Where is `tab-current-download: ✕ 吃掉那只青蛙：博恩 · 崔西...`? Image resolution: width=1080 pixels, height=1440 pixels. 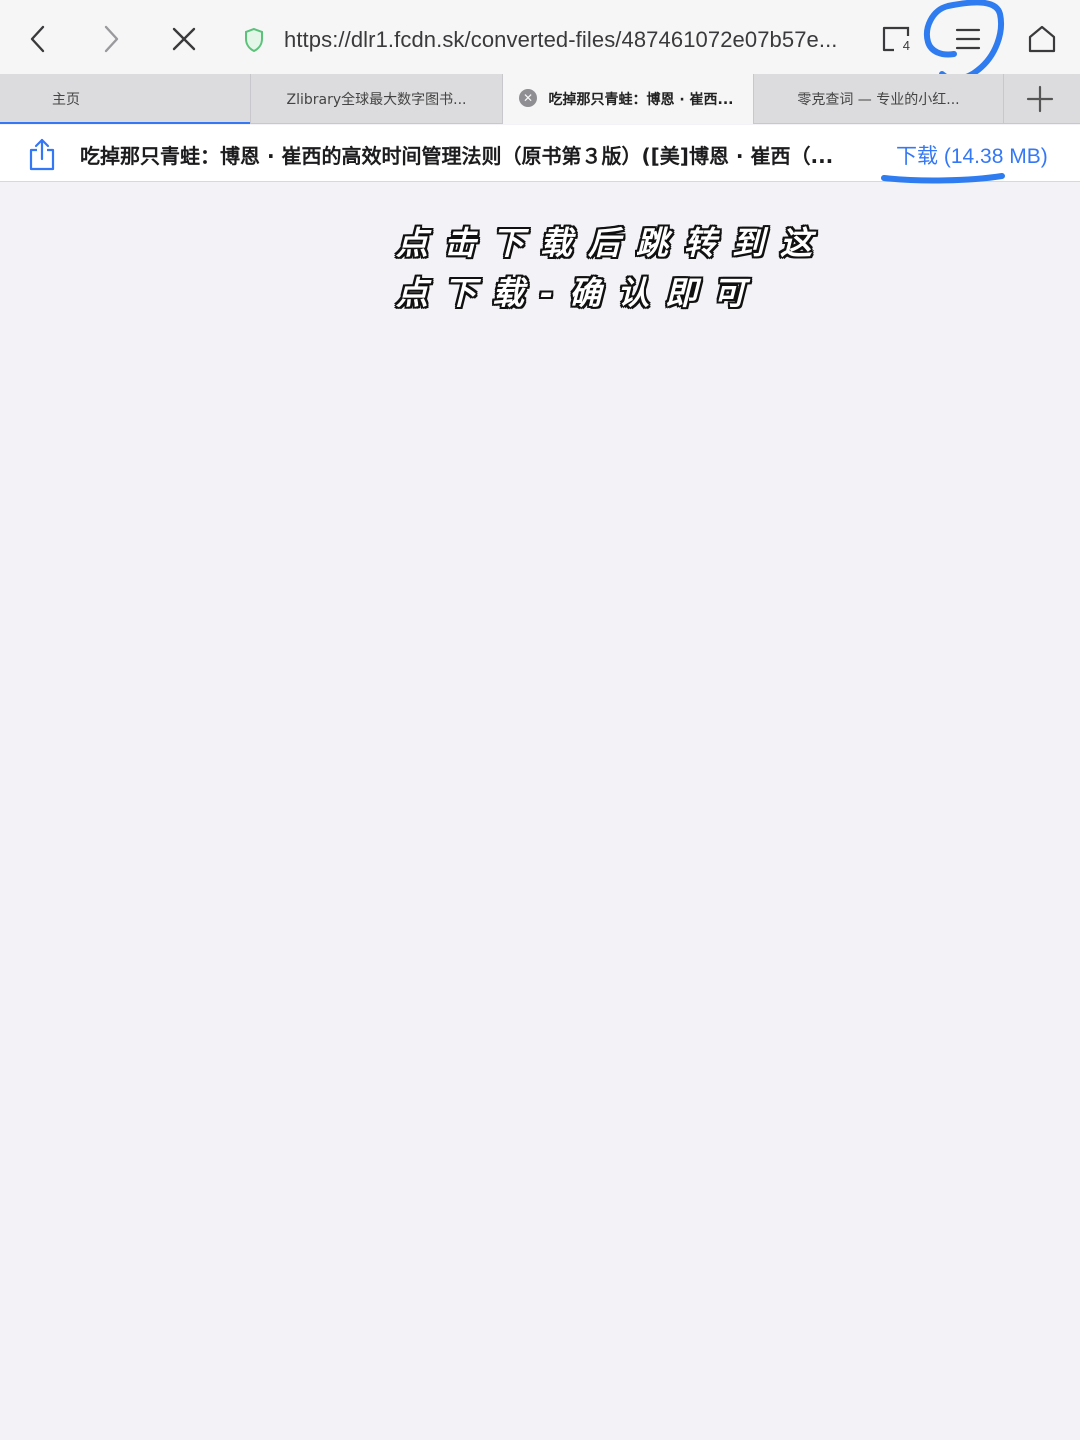
tab-current-download: ✕ 吃掉那只青蛙：博恩 · 崔西... is located at coordinates (628, 99).